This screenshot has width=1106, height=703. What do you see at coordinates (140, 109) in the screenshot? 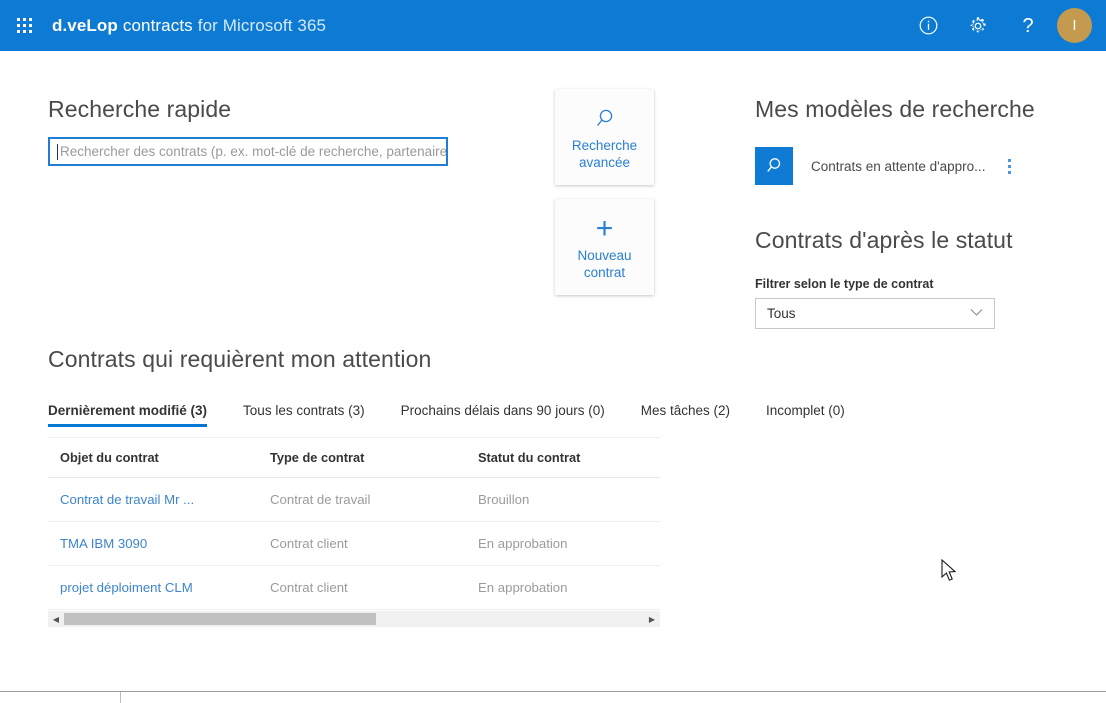
I see `quick-search-title: Recherche rapide` at bounding box center [140, 109].